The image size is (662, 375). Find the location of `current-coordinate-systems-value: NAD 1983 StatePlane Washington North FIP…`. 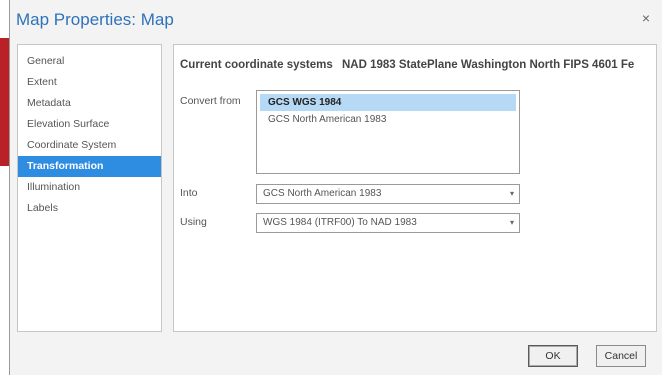

current-coordinate-systems-value: NAD 1983 StatePlane Washington North FIP… is located at coordinates (488, 65).